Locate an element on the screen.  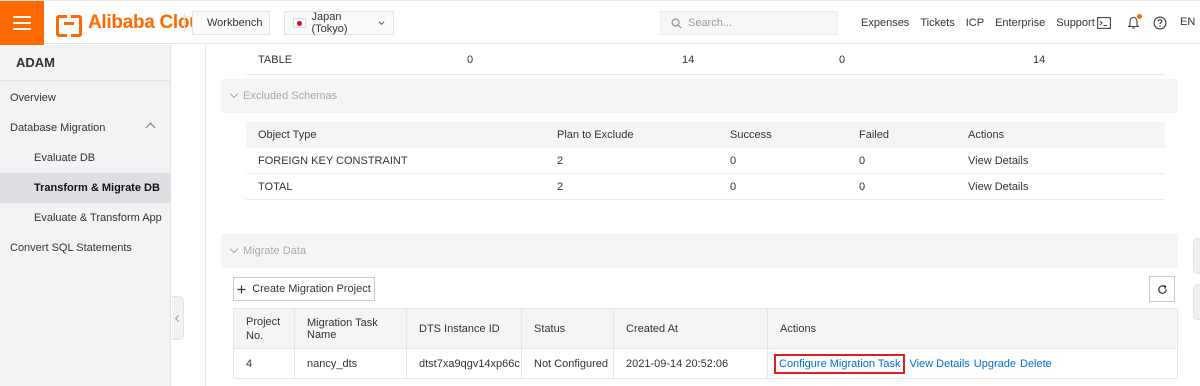
enterprise-link: Enterprise is located at coordinates (1020, 23).